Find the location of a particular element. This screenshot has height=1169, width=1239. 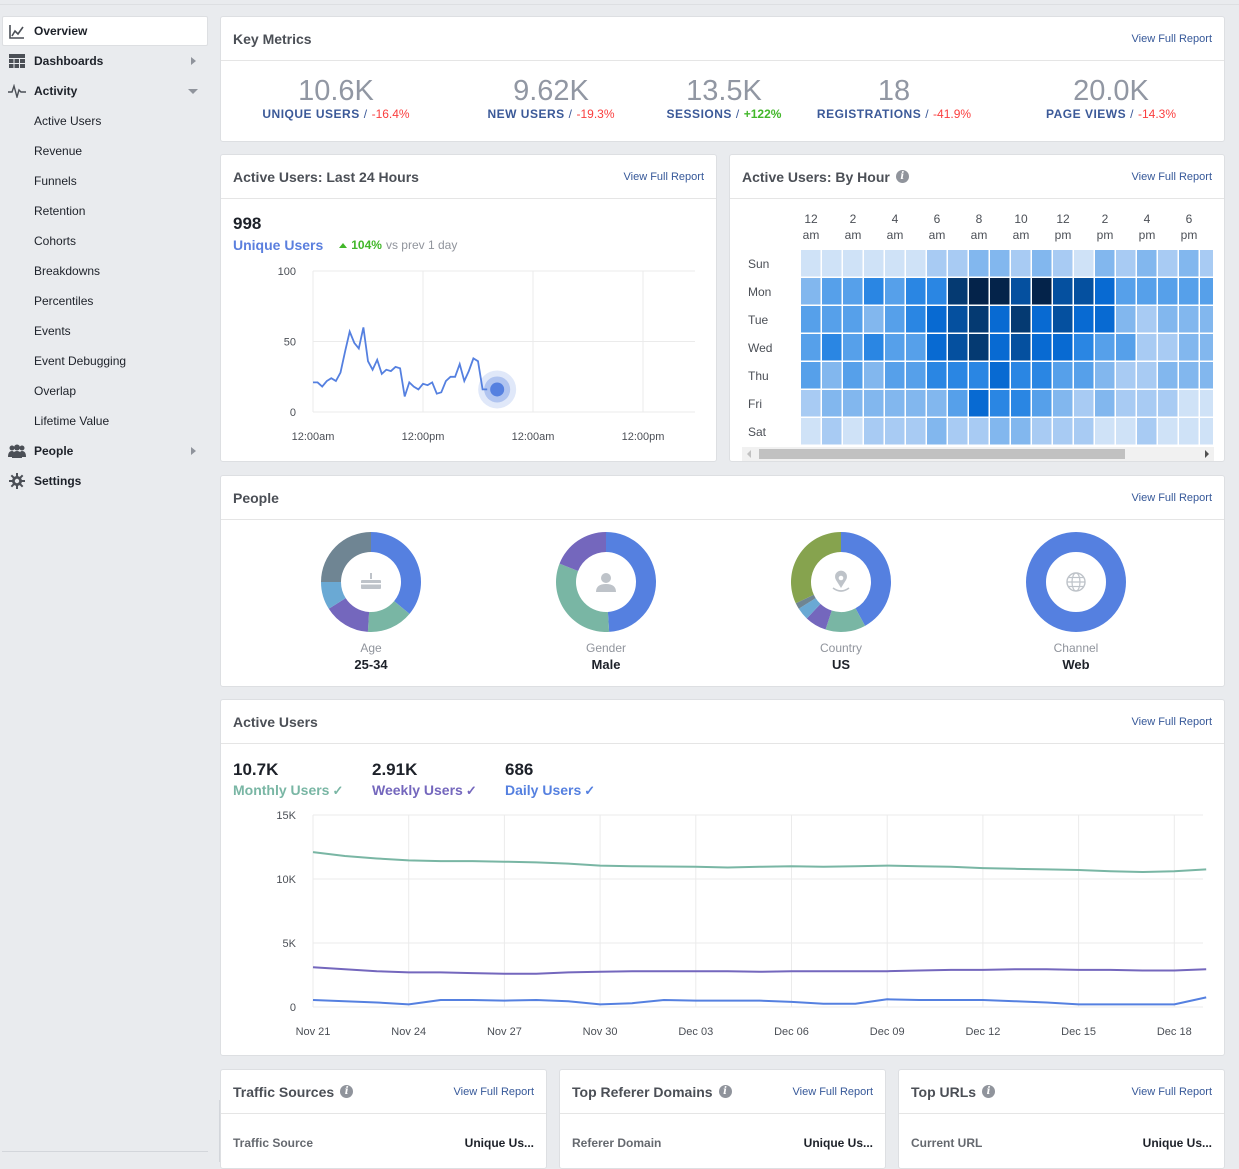

sidebar-item-overview: Overview is located at coordinates (105, 31).